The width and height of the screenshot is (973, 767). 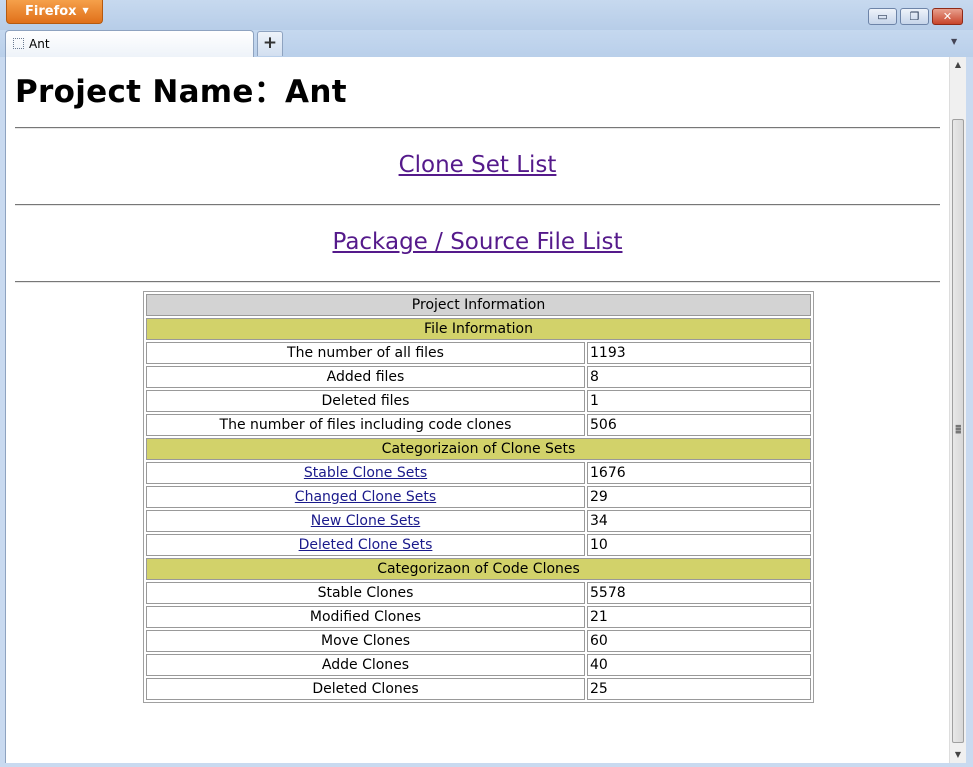 What do you see at coordinates (39, 44) in the screenshot?
I see `tab-title: Ant` at bounding box center [39, 44].